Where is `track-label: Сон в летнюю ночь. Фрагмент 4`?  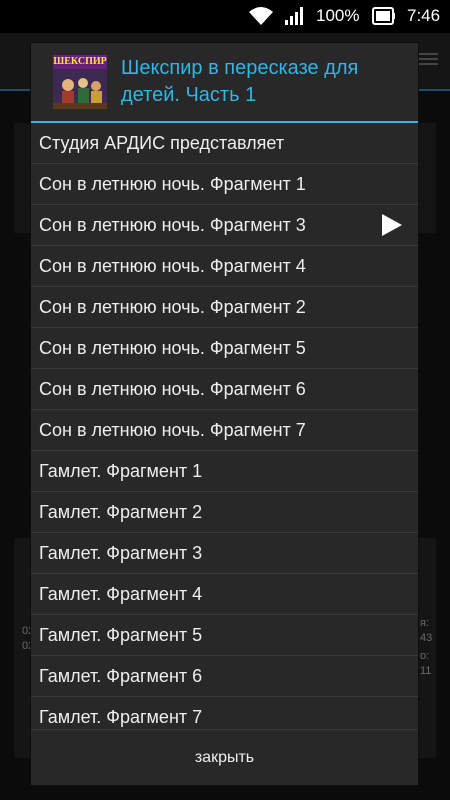
track-label: Сон в летнюю ночь. Фрагмент 4 is located at coordinates (172, 266).